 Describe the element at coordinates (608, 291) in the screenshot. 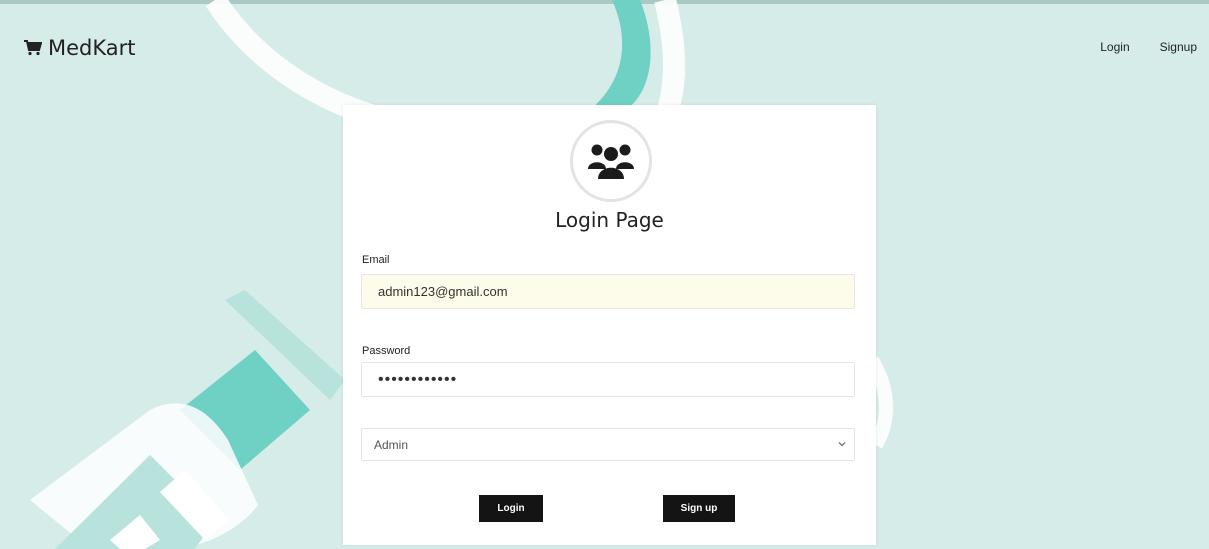

I see `email-field` at that location.